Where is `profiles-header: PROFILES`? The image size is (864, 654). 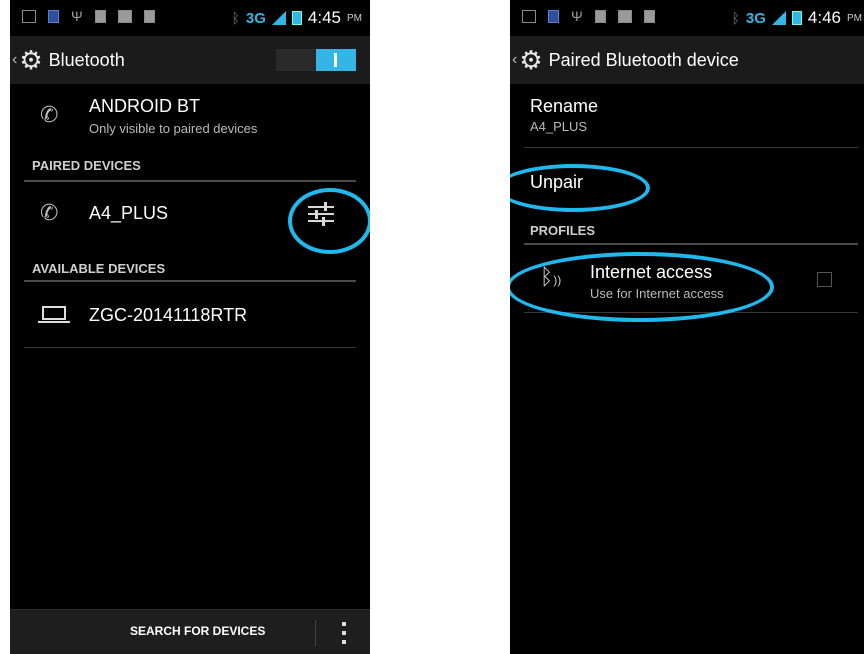
profiles-header: PROFILES is located at coordinates (563, 230).